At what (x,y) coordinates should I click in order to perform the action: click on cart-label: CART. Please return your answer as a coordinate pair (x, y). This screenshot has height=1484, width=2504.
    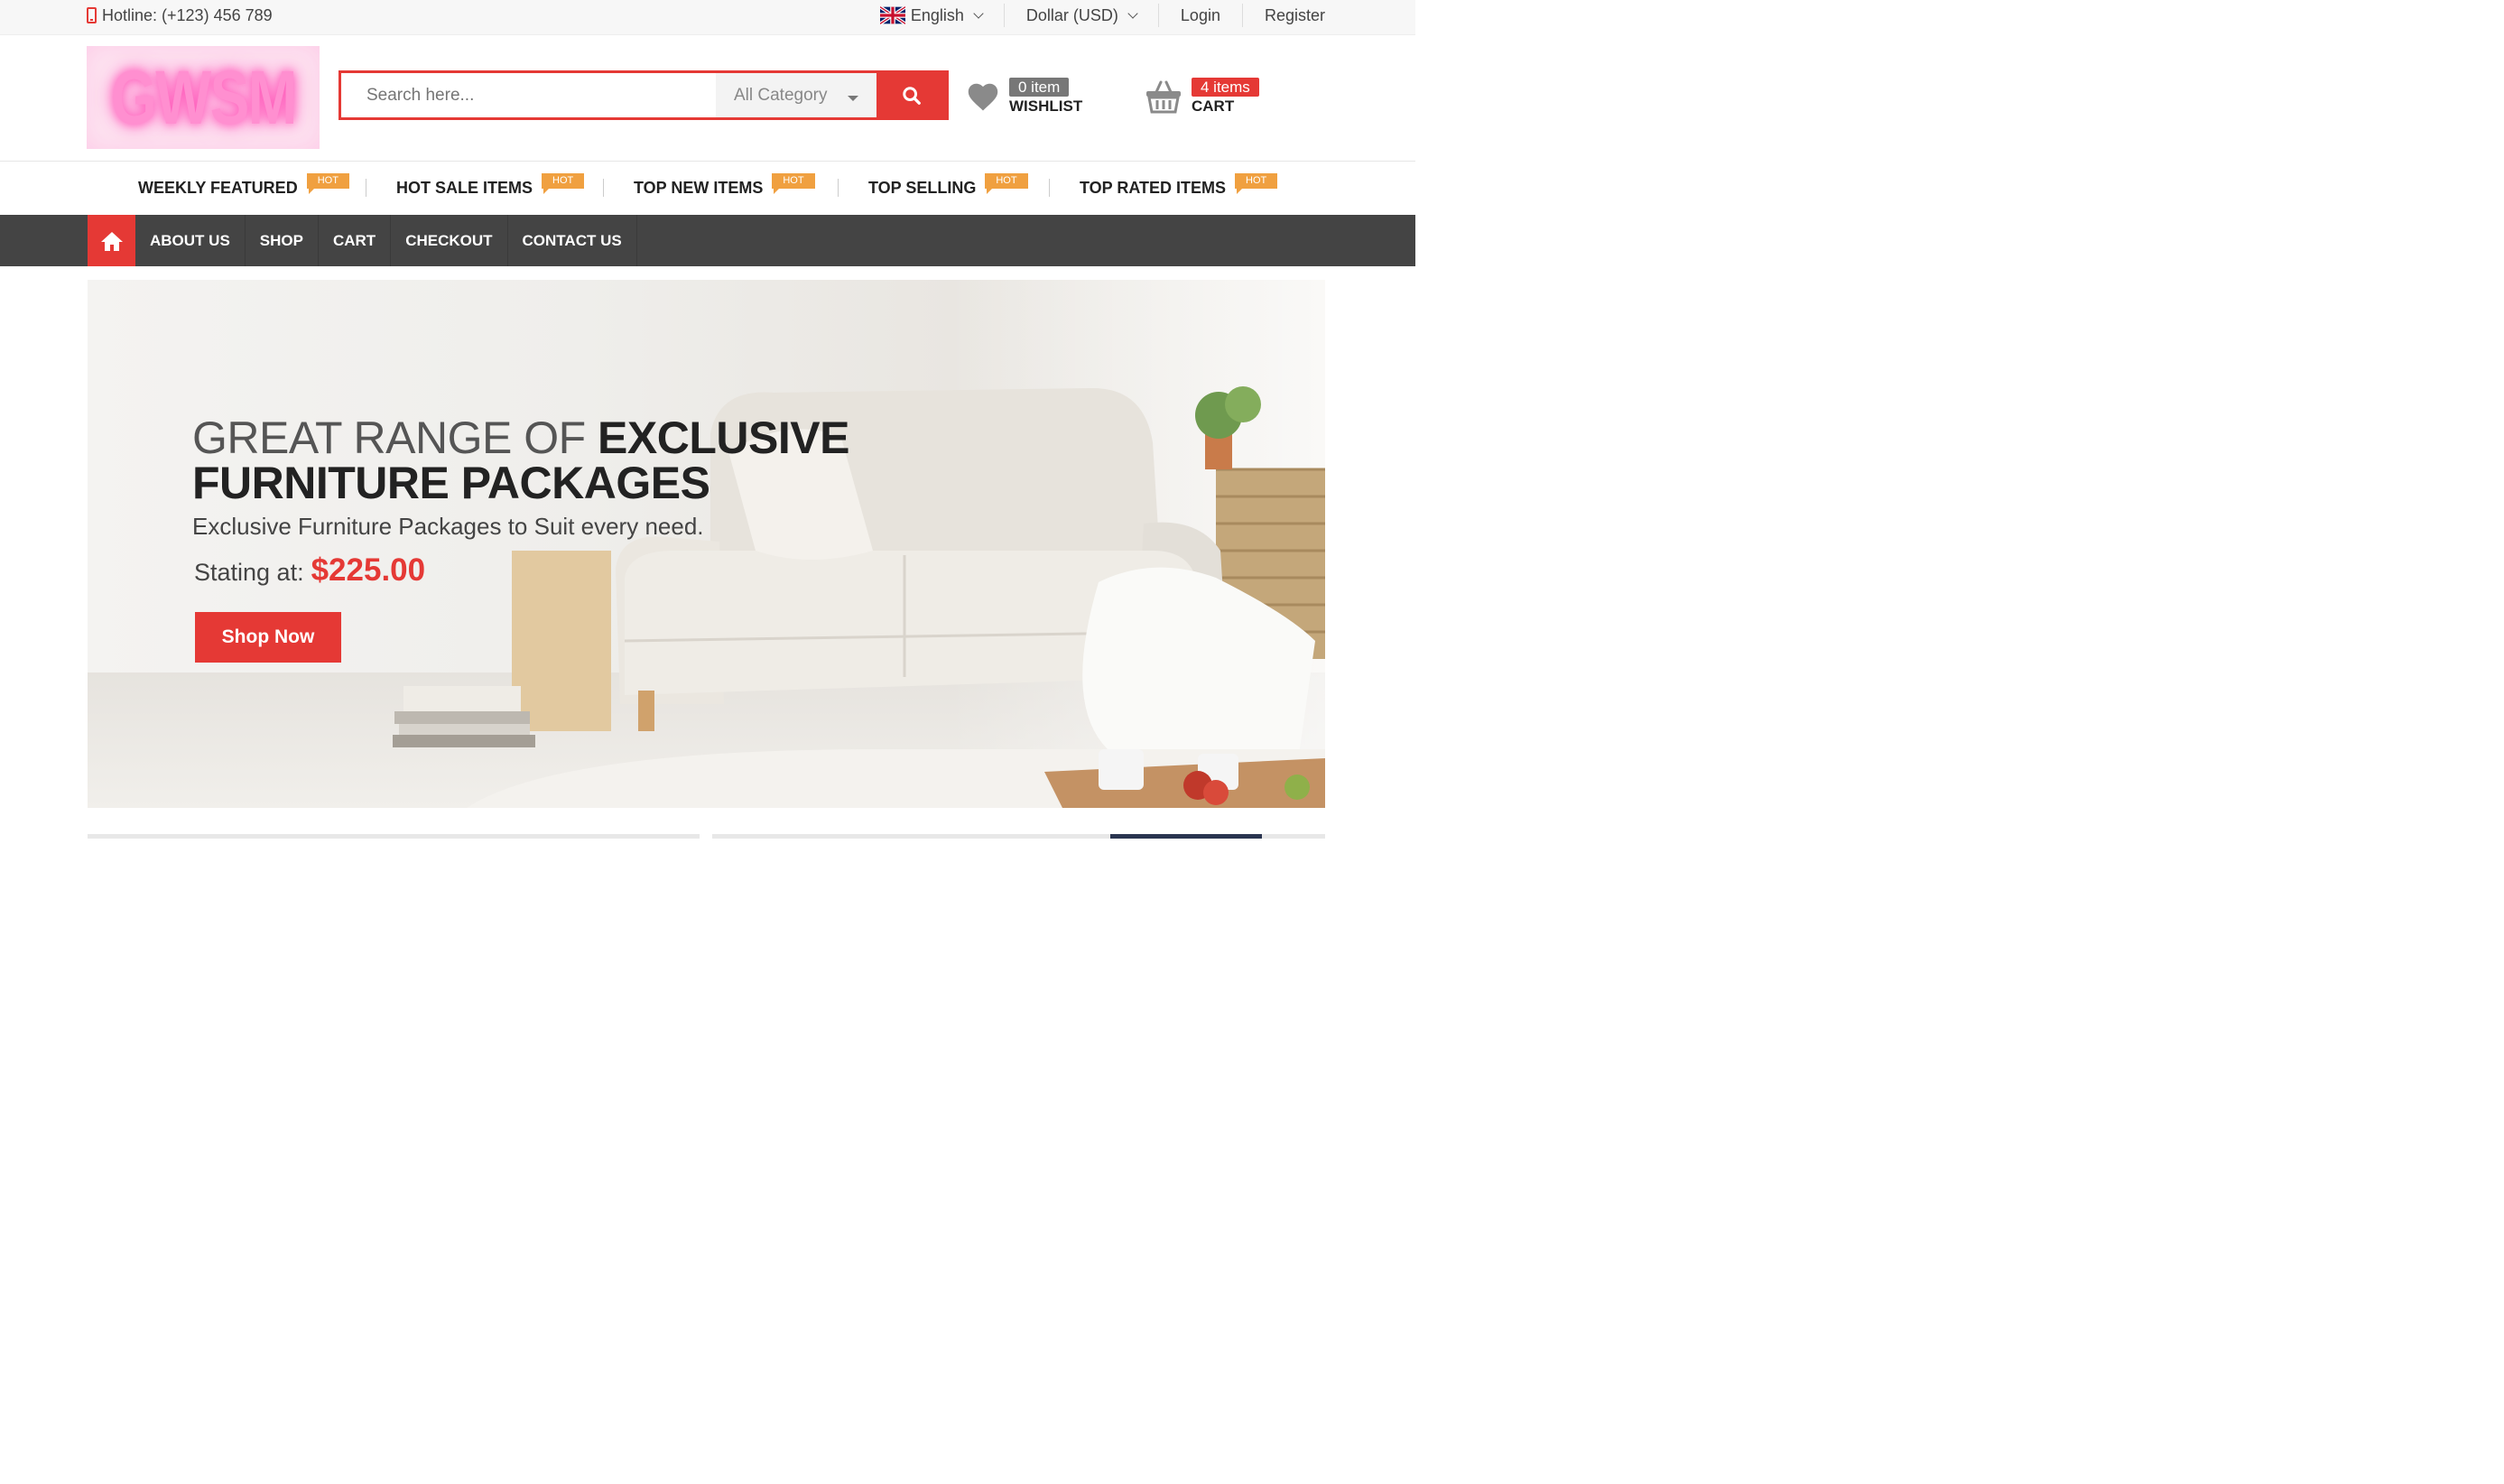
    Looking at the image, I should click on (1213, 106).